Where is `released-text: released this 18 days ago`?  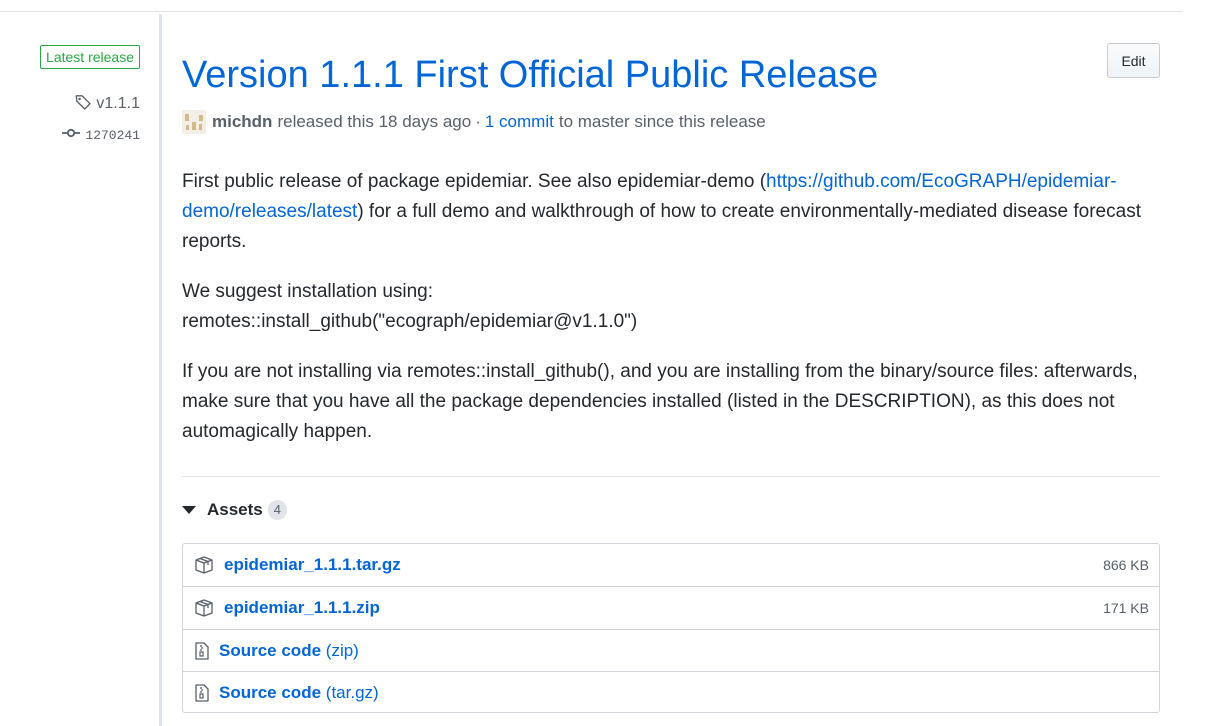
released-text: released this 18 days ago is located at coordinates (374, 121).